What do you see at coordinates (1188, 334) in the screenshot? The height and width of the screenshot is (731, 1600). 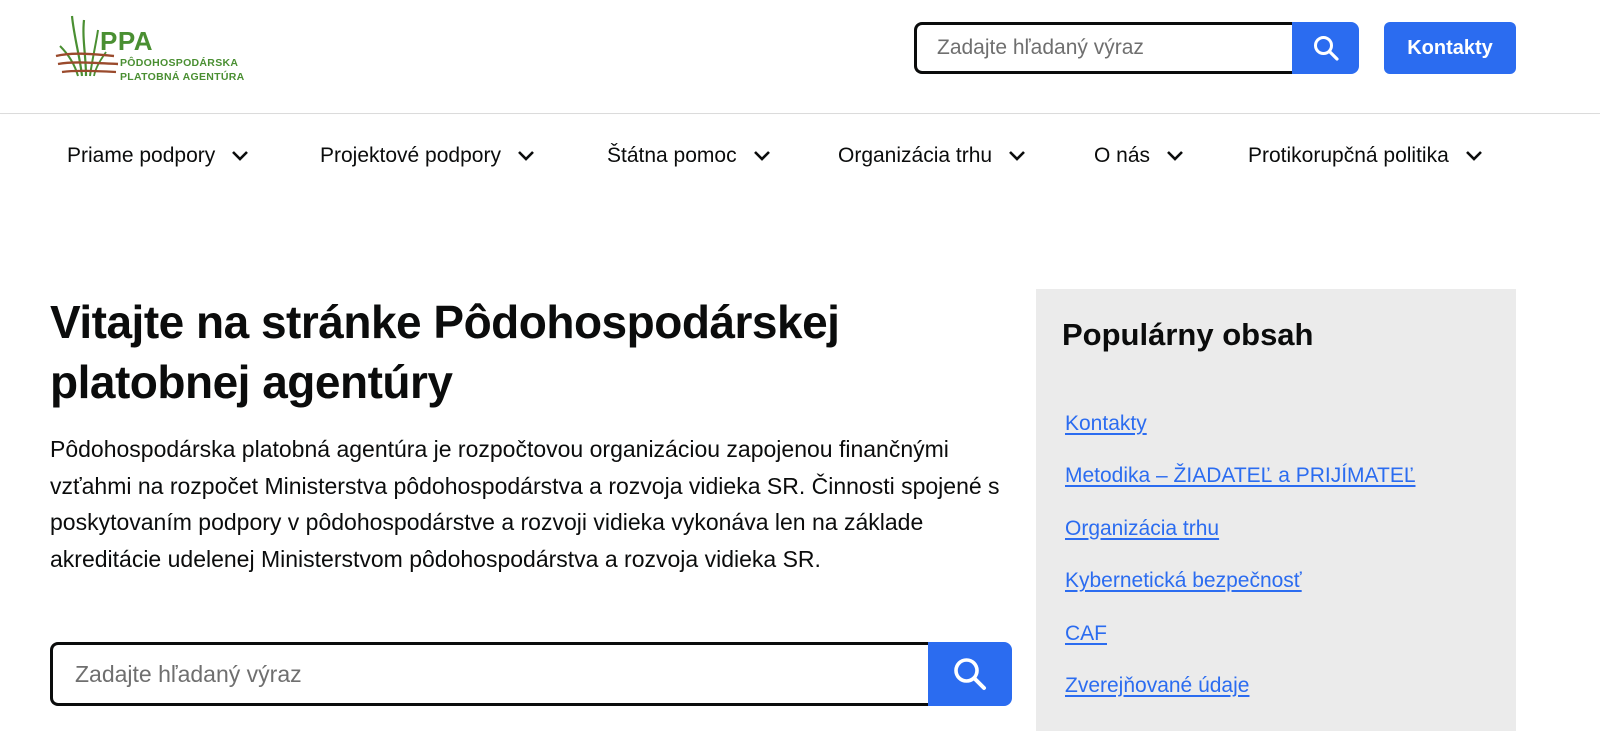 I see `popular-content-title: Populárny obsah` at bounding box center [1188, 334].